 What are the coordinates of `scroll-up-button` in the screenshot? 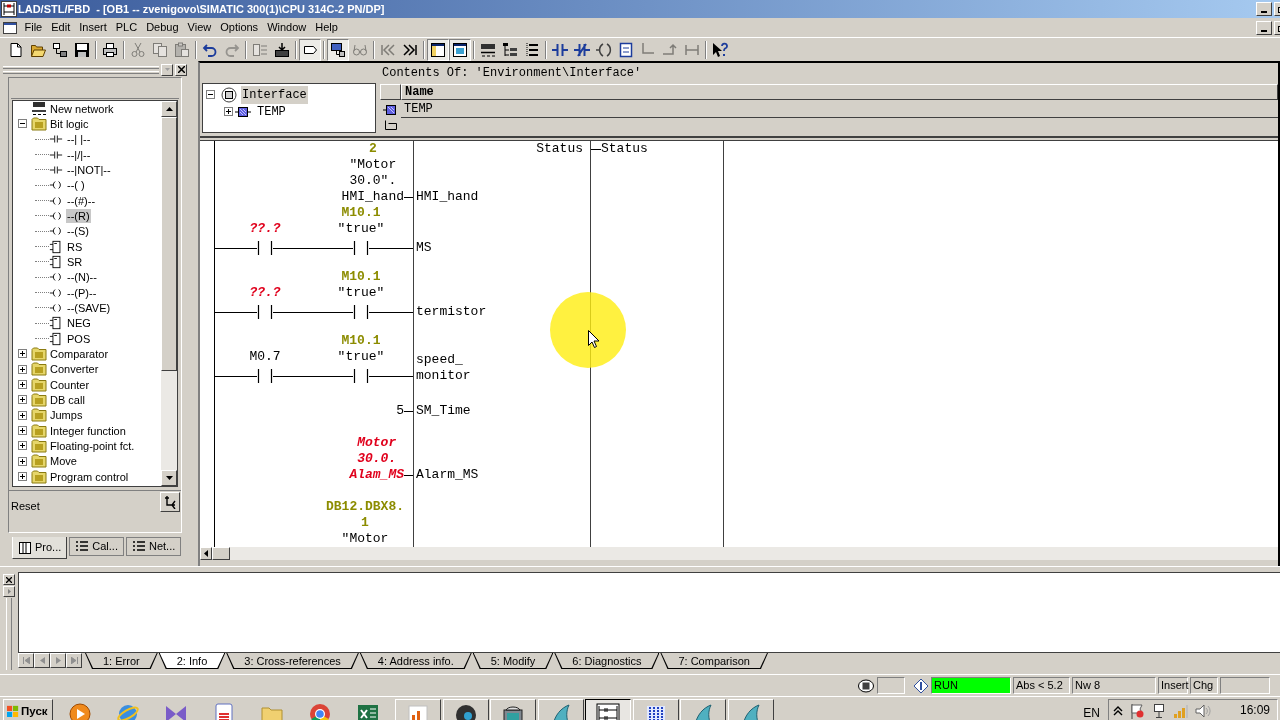 It's located at (169, 109).